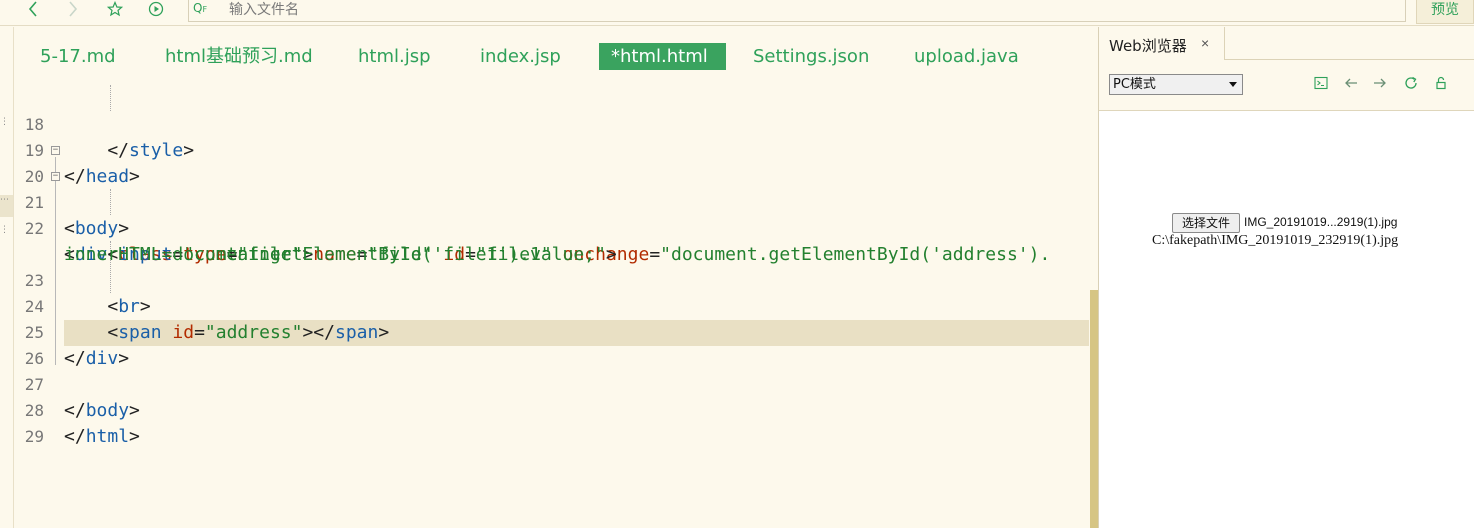 The image size is (1474, 528). What do you see at coordinates (1206, 223) in the screenshot?
I see `choose-file-button: 选择文件` at bounding box center [1206, 223].